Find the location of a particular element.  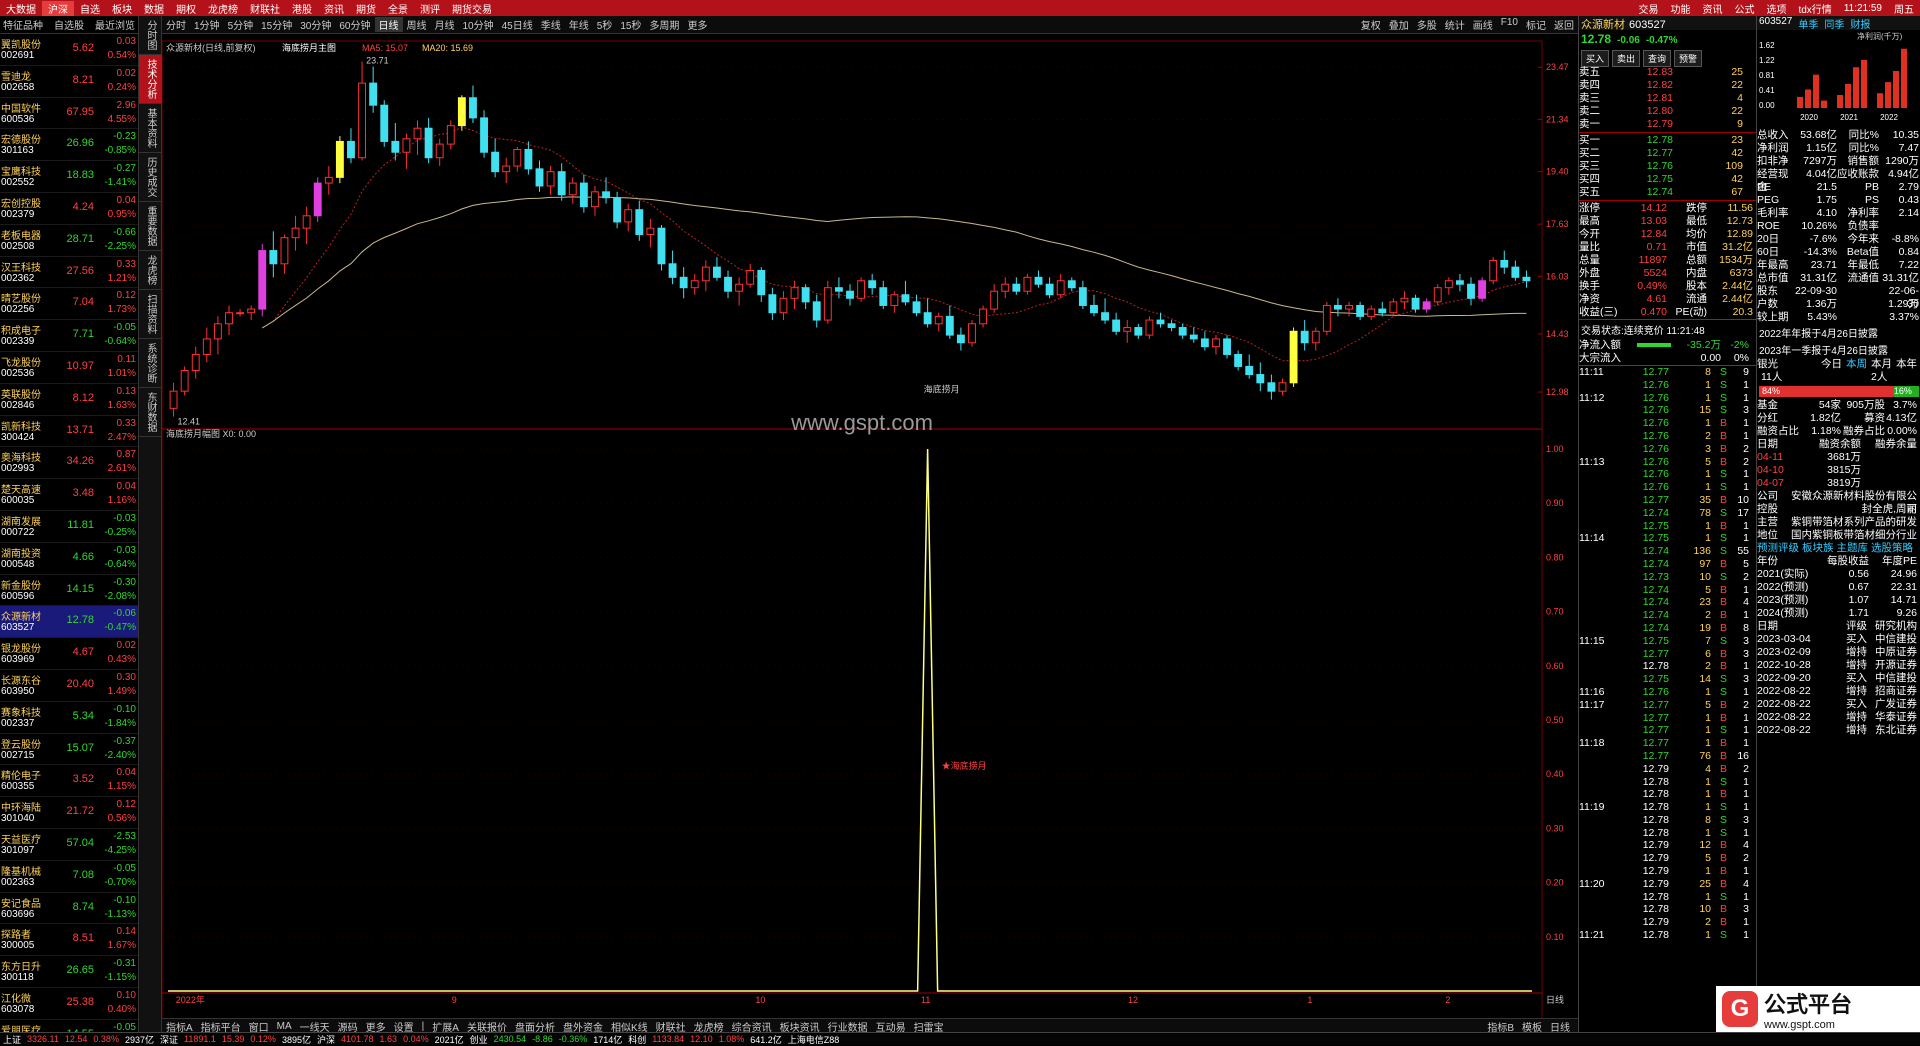

stock-row: 东方日升 300118 26.65 -0.31 -1.15% is located at coordinates (69, 972).